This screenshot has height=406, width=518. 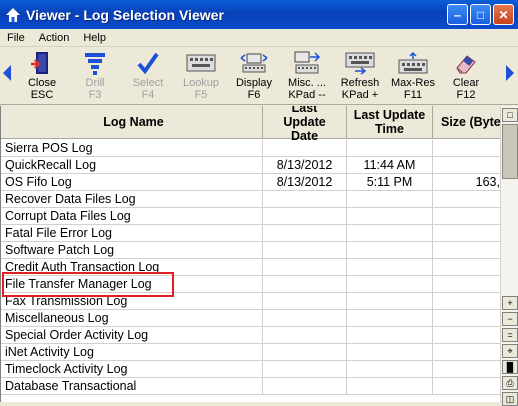 What do you see at coordinates (148, 76) in the screenshot?
I see `select-button: Select F4` at bounding box center [148, 76].